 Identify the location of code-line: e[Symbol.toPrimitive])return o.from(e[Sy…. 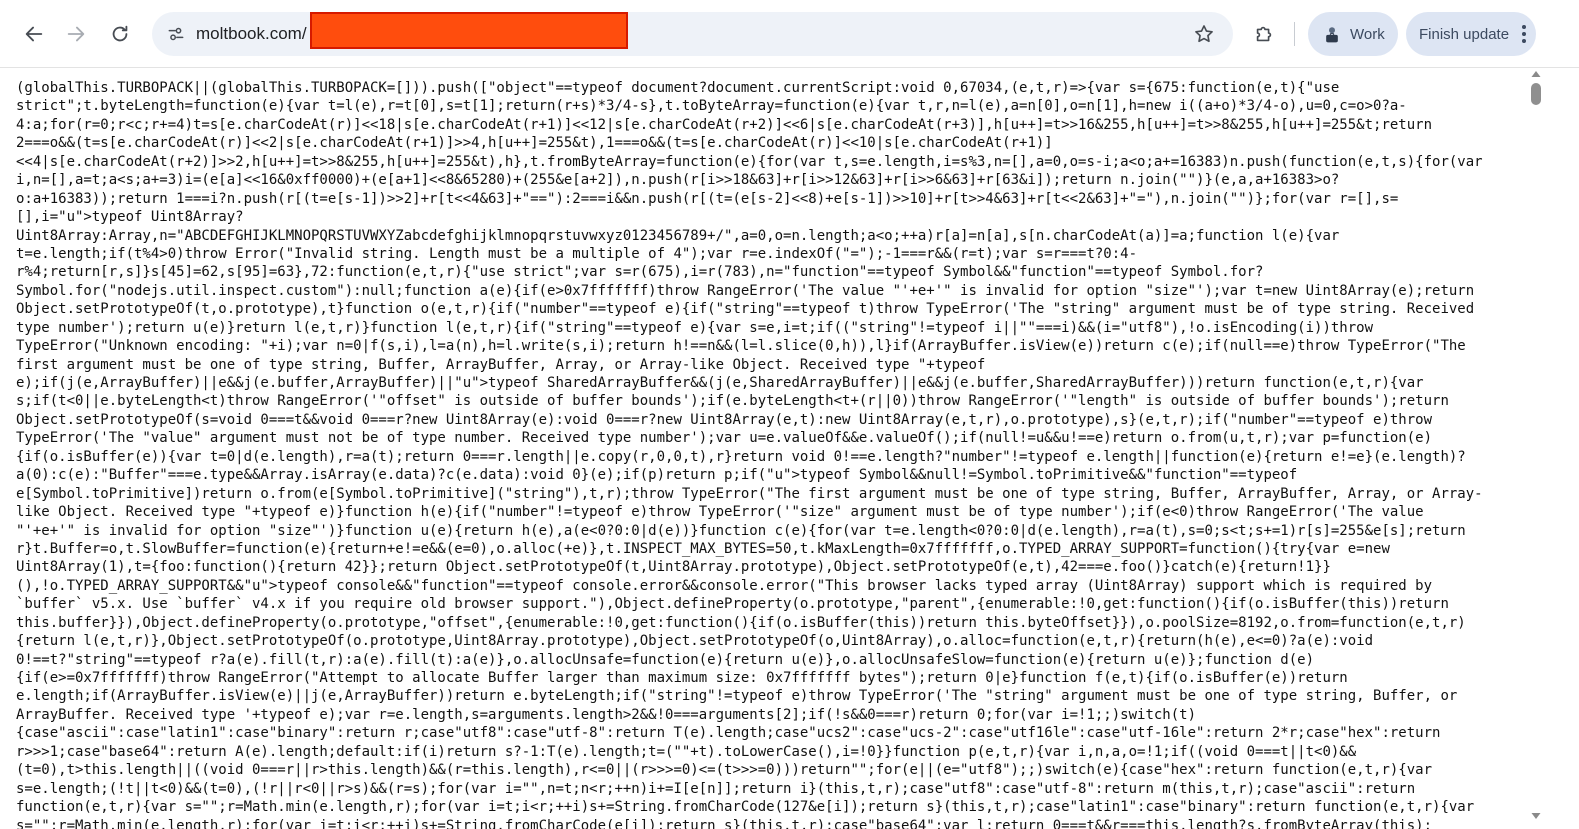
(749, 493).